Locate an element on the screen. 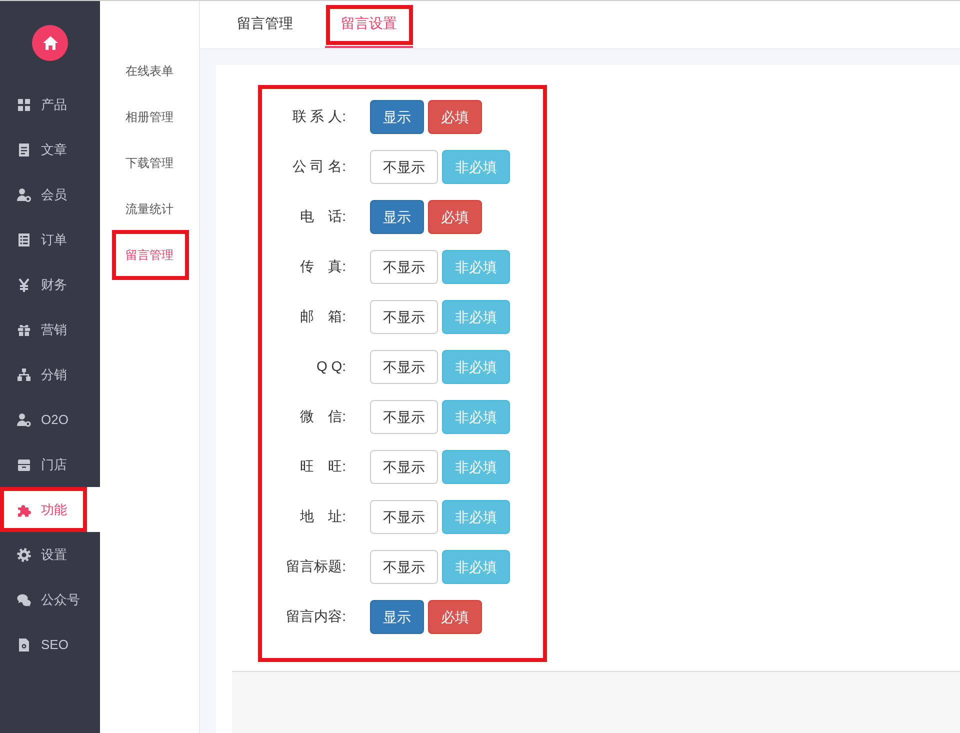 This screenshot has height=733, width=960. sidebar-item: 设置 is located at coordinates (50, 554).